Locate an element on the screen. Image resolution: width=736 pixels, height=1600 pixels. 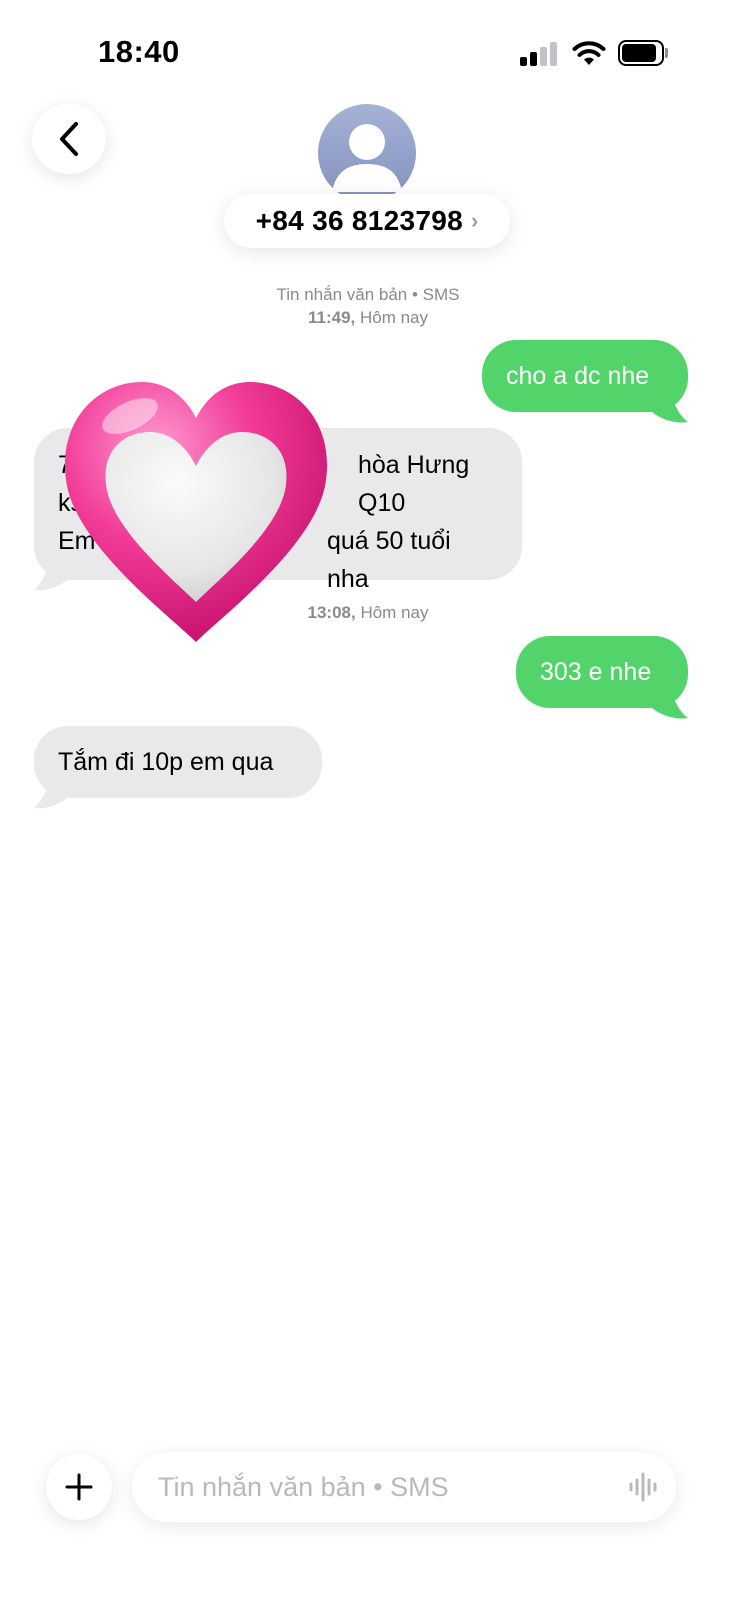
battery-icon is located at coordinates (643, 53).